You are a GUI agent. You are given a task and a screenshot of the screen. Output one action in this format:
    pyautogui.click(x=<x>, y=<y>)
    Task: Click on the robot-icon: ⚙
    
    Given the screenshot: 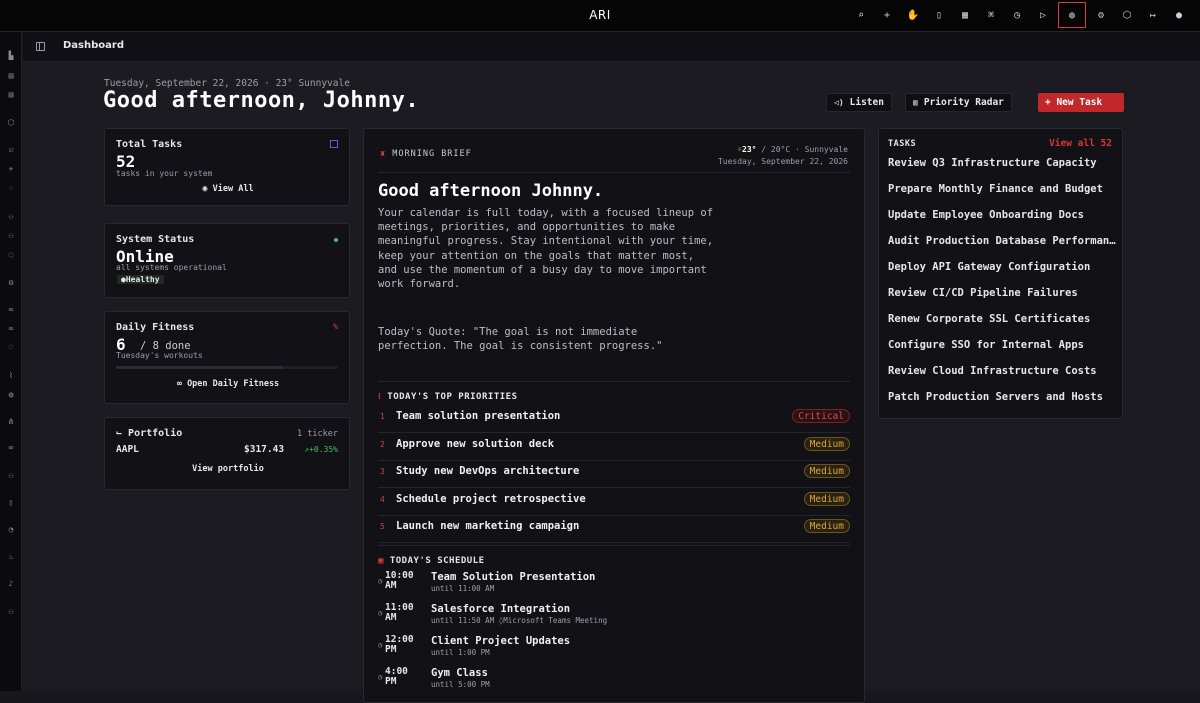 What is the action you would take?
    pyautogui.click(x=11, y=283)
    